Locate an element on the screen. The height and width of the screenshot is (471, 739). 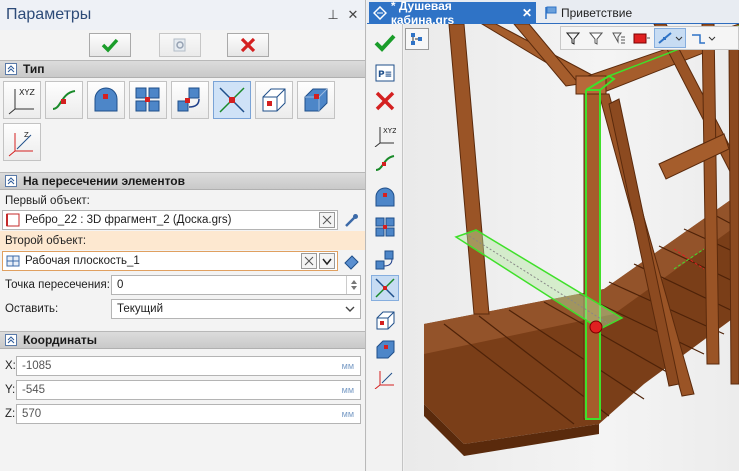
intersection-point-value: 0 is located at coordinates (120, 285).